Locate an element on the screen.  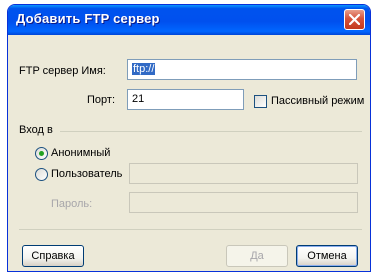
server-name-input: ftp:// is located at coordinates (242, 69).